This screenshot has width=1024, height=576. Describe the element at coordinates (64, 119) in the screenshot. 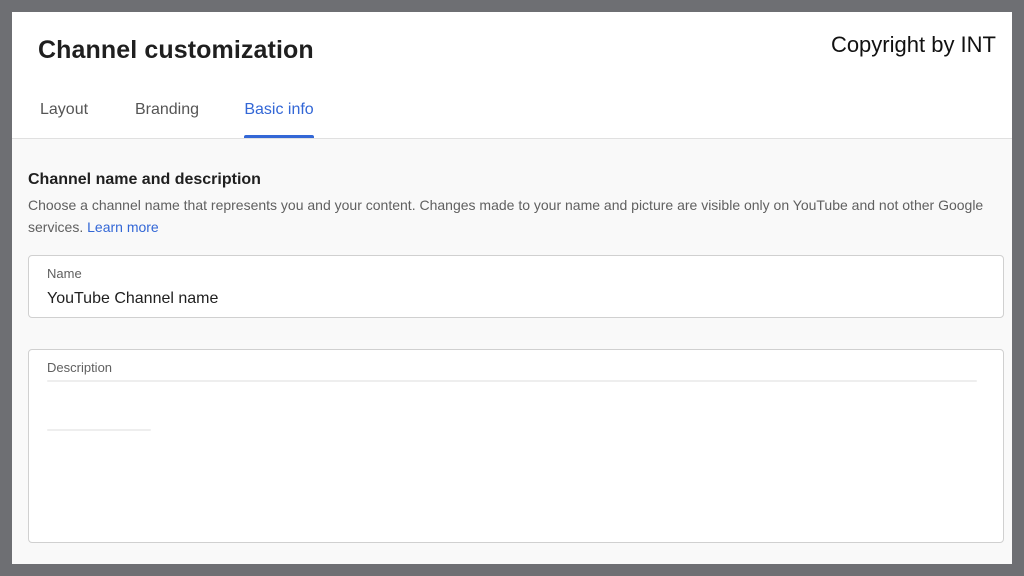

I see `tab-layout: Layout` at that location.